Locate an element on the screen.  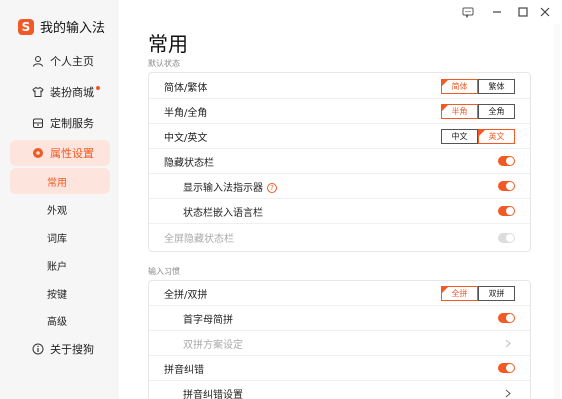
sidebar-item-settings: 属性设置 is located at coordinates (60, 153).